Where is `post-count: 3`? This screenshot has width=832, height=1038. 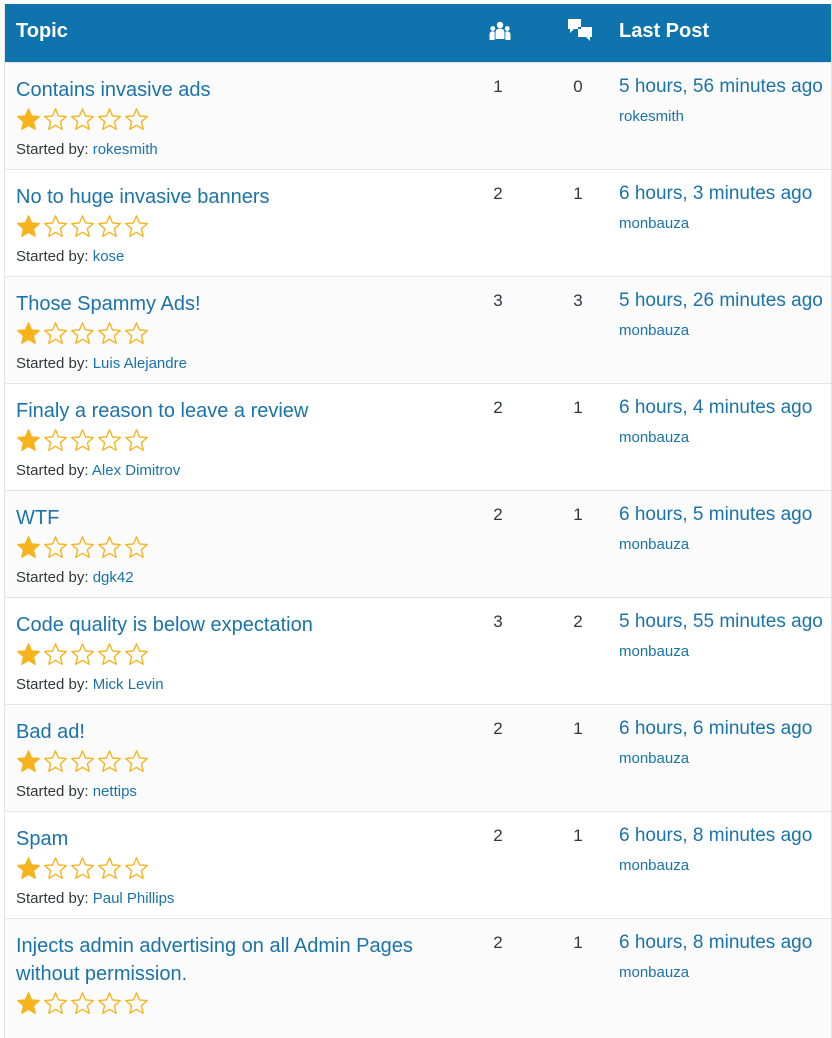
post-count: 3 is located at coordinates (578, 300).